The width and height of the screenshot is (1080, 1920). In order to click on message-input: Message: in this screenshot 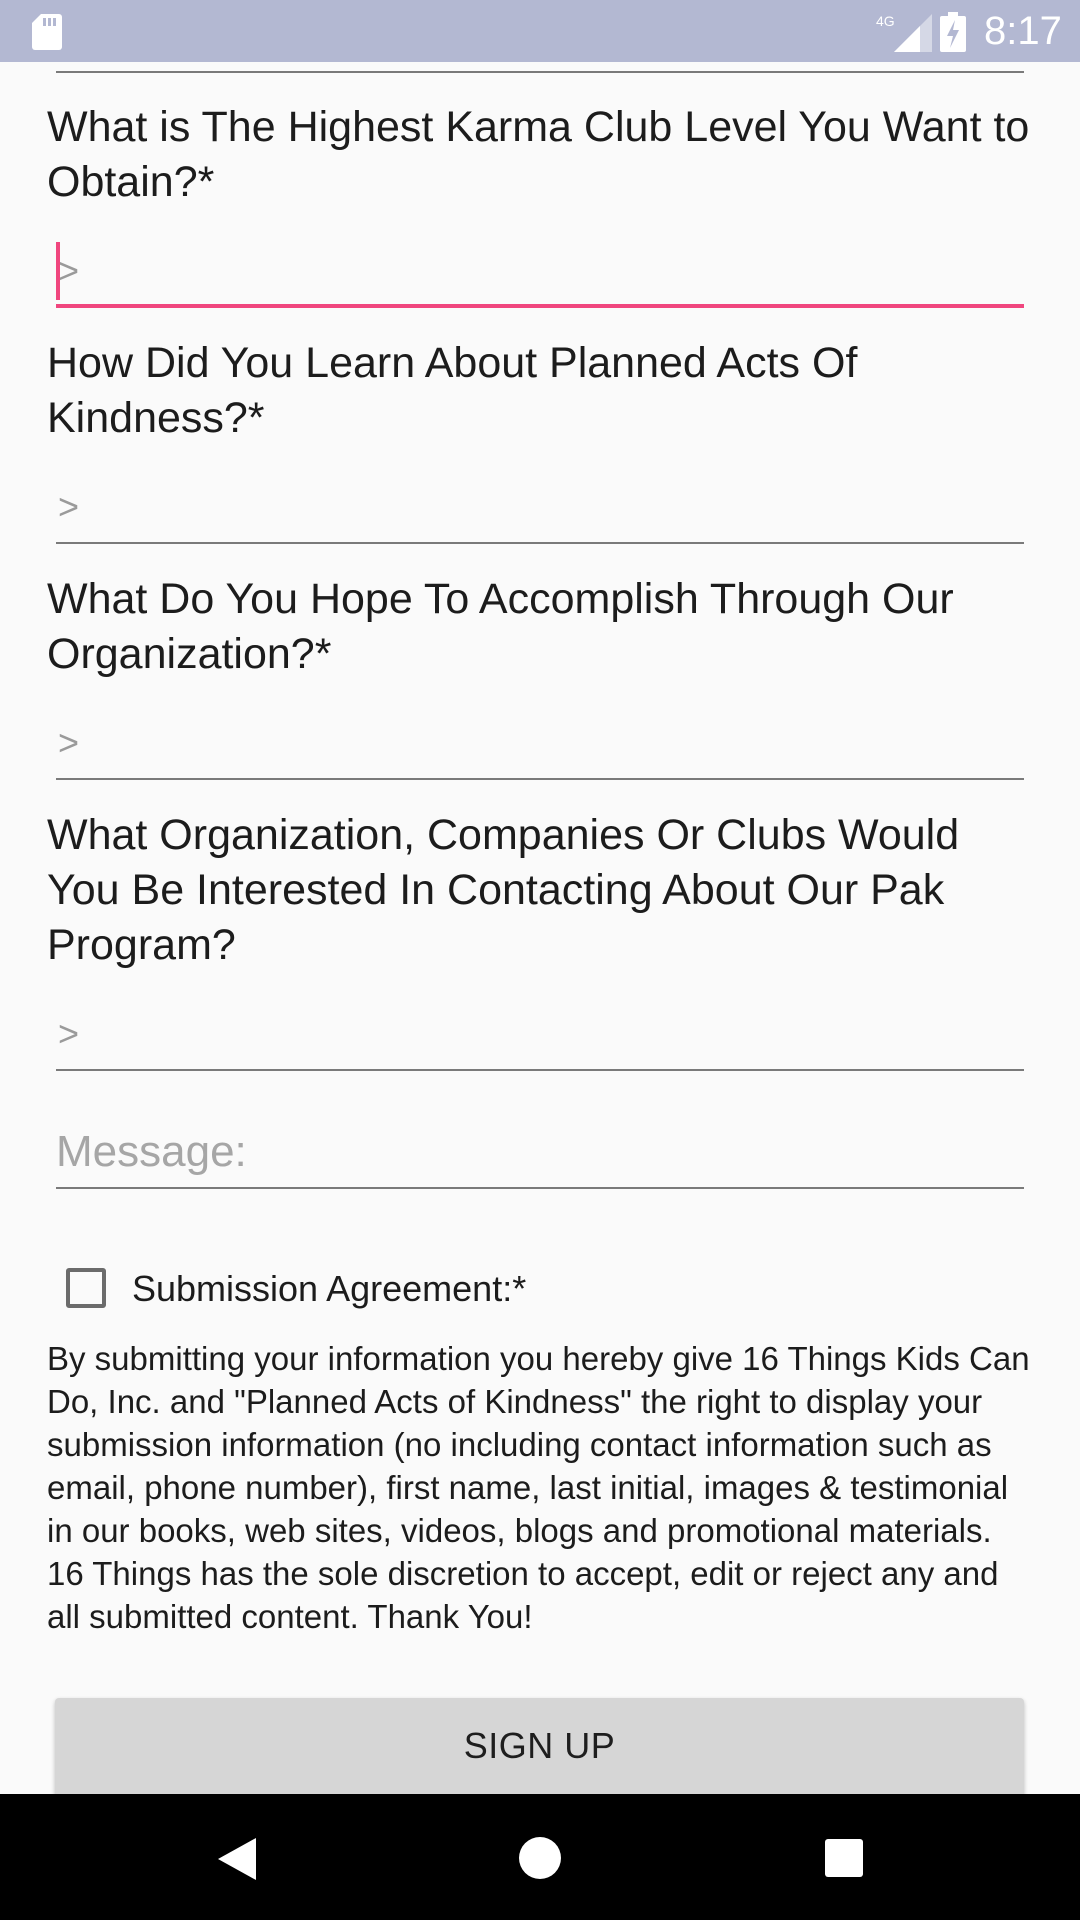, I will do `click(540, 1154)`.